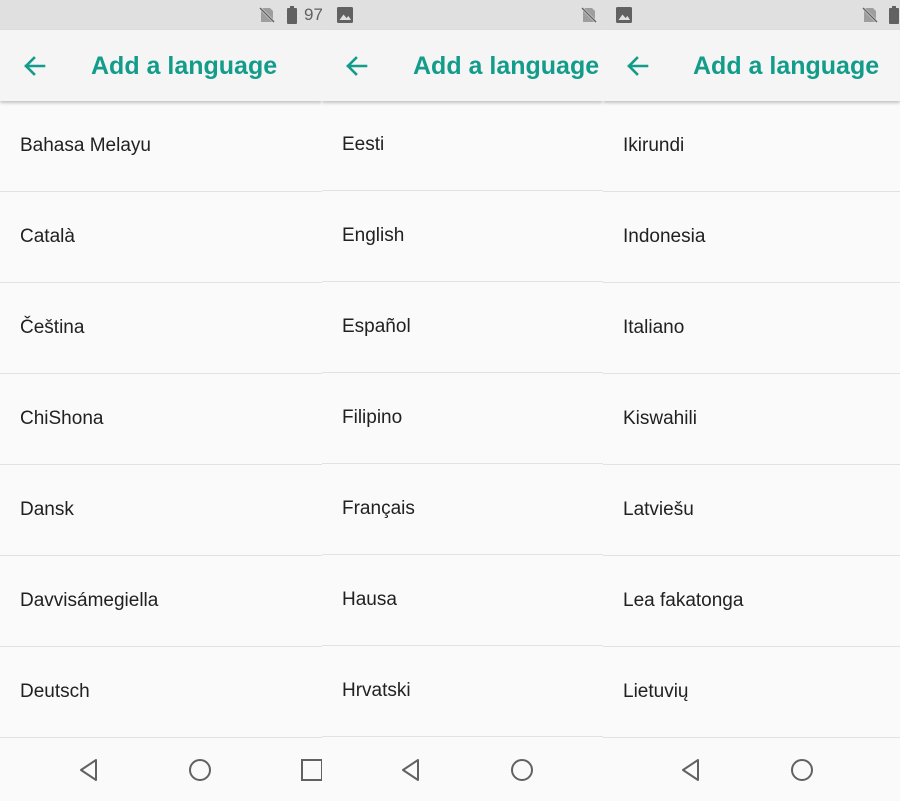  What do you see at coordinates (363, 144) in the screenshot?
I see `language-label: Eesti` at bounding box center [363, 144].